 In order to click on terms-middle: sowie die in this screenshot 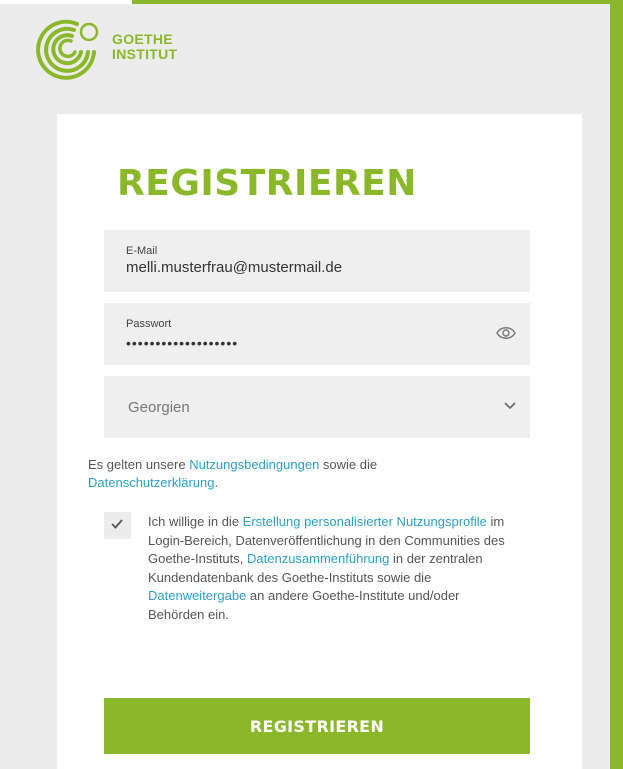, I will do `click(348, 464)`.